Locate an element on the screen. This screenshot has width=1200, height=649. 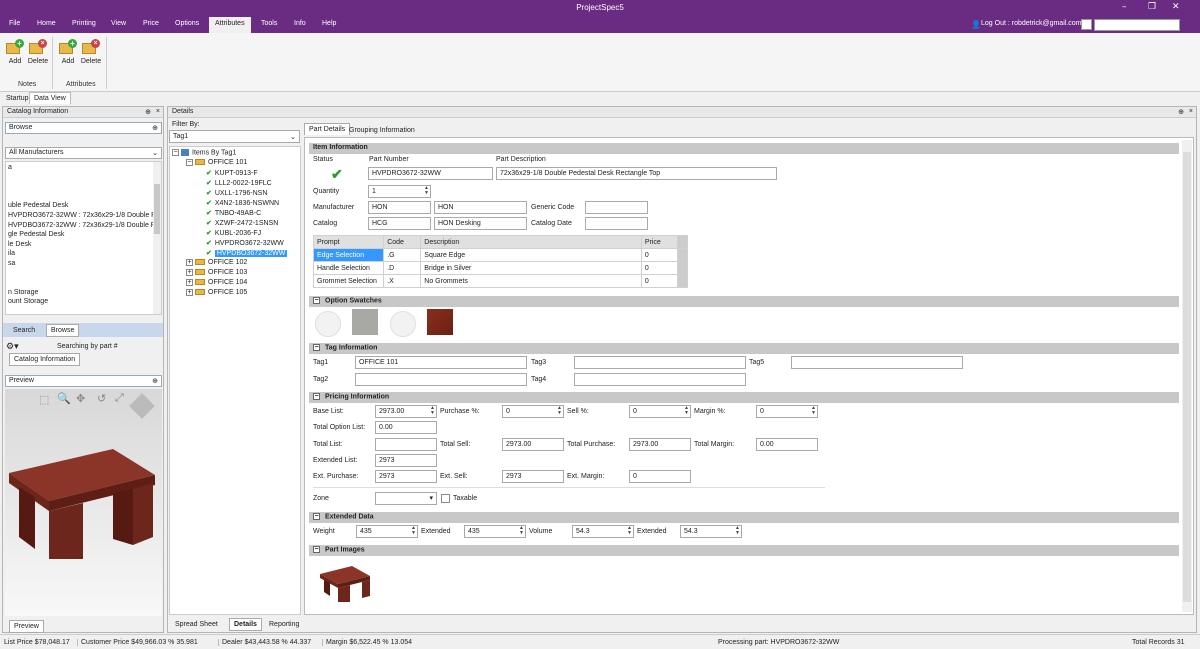
list-item: le Desk is located at coordinates (19, 244).